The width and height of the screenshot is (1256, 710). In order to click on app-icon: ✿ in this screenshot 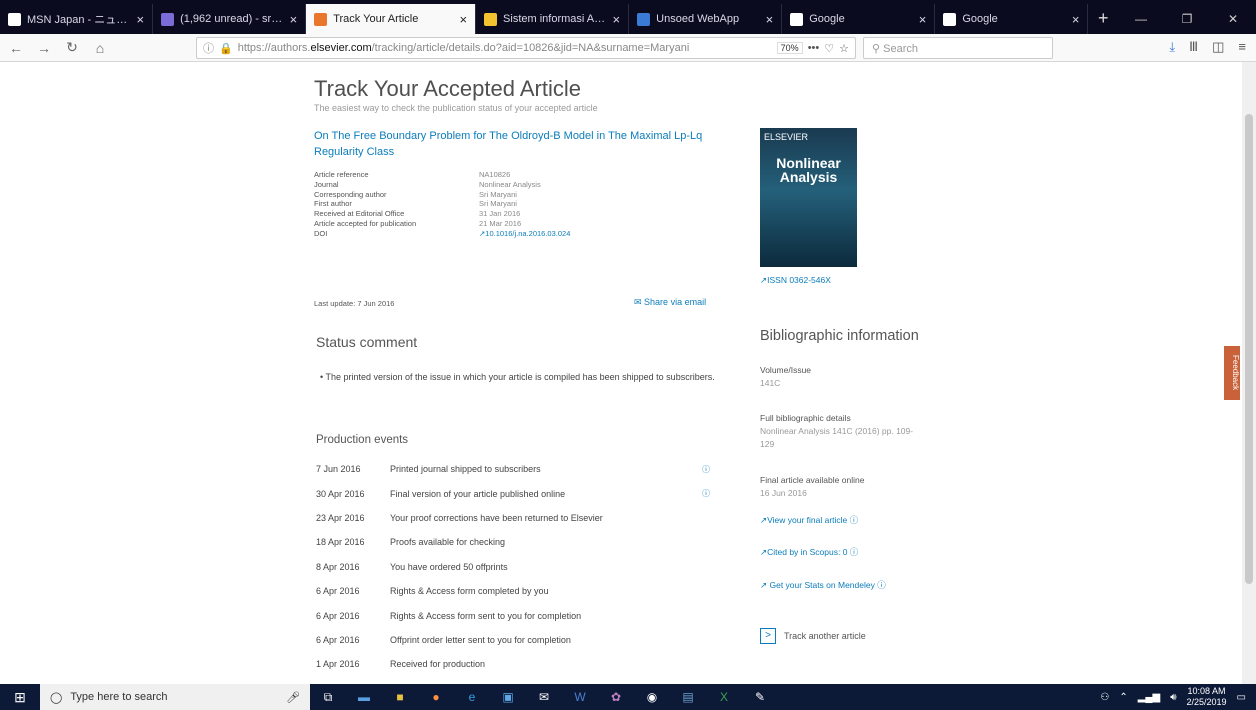, I will do `click(616, 697)`.